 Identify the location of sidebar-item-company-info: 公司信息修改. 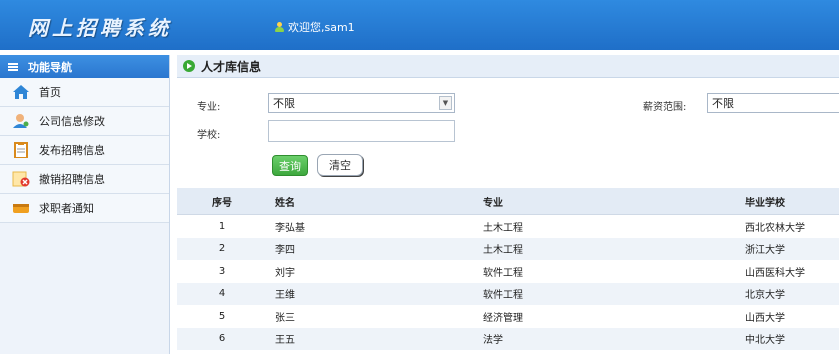
(84, 121).